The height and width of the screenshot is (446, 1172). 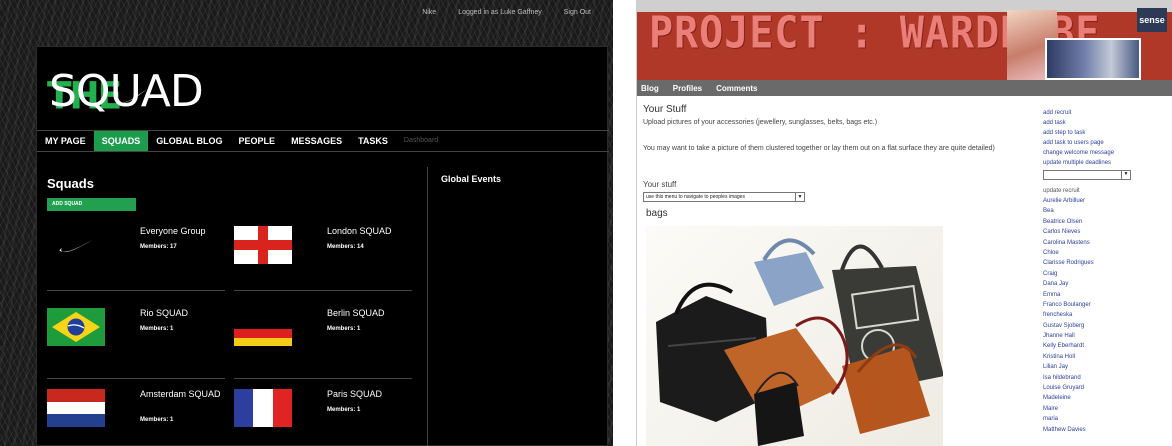 What do you see at coordinates (158, 247) in the screenshot?
I see `squad-members: Members: 17` at bounding box center [158, 247].